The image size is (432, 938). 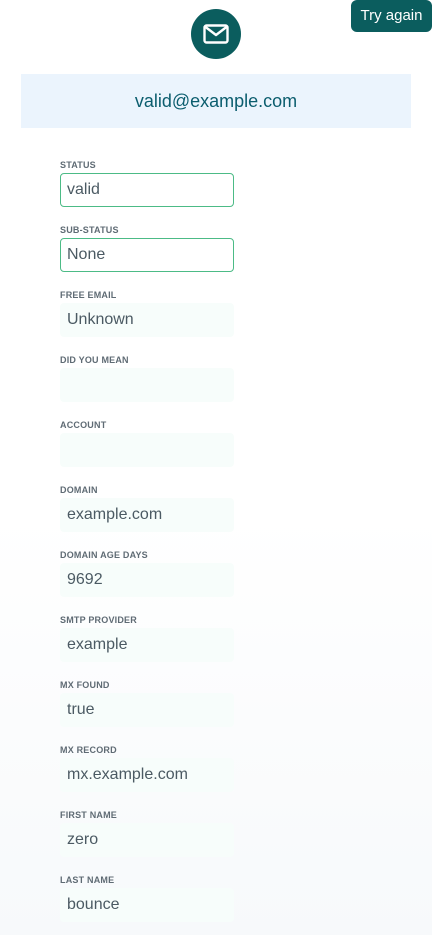 I want to click on account-value, so click(x=147, y=450).